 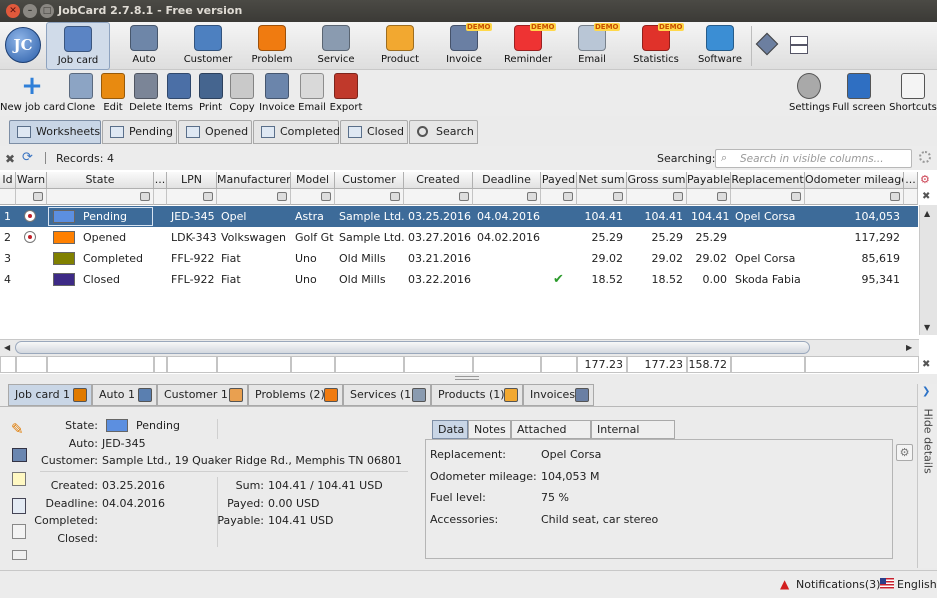 What do you see at coordinates (31, 180) in the screenshot?
I see `column-header-warn-1: Warn` at bounding box center [31, 180].